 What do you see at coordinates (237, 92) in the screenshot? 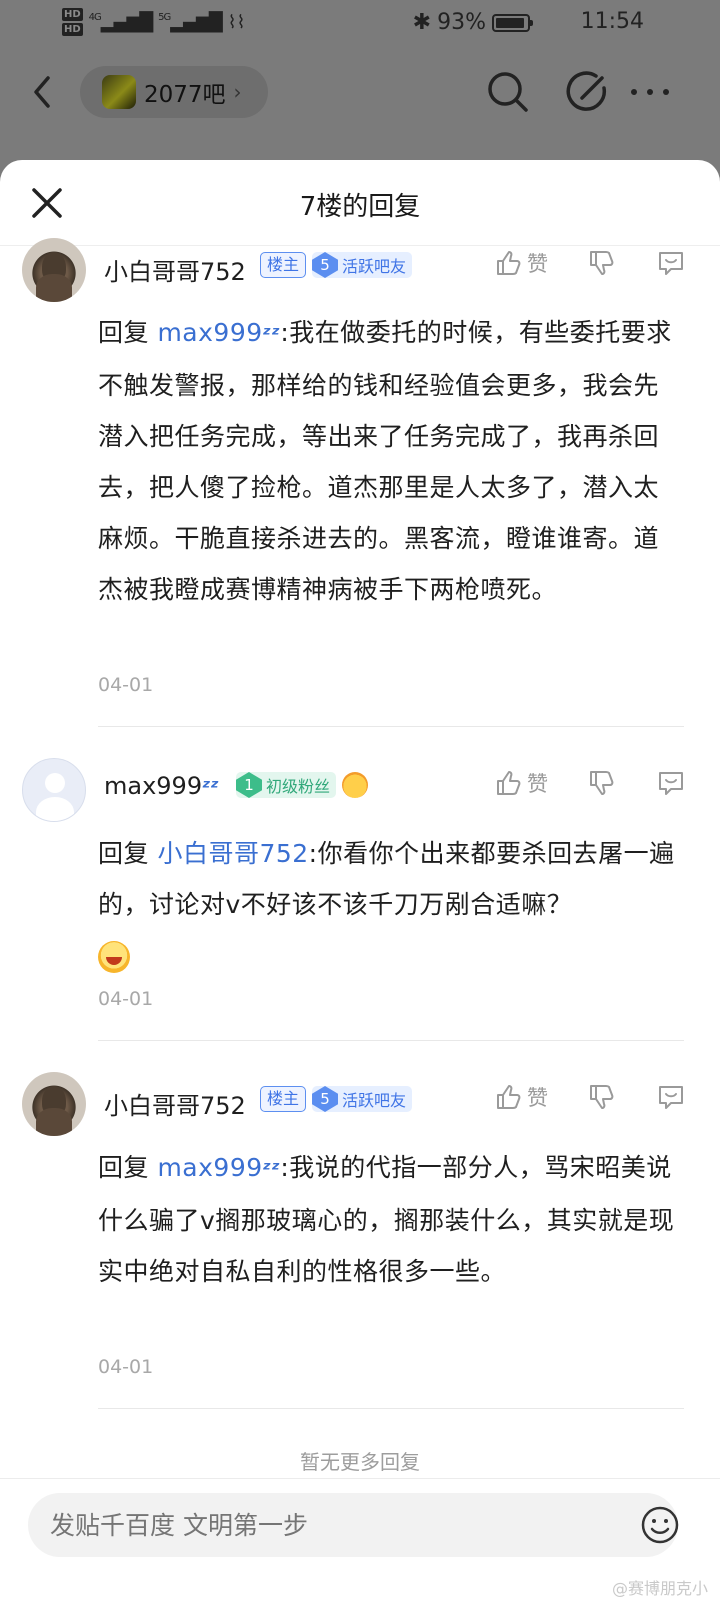
I see `chevron-right-icon: ›` at bounding box center [237, 92].